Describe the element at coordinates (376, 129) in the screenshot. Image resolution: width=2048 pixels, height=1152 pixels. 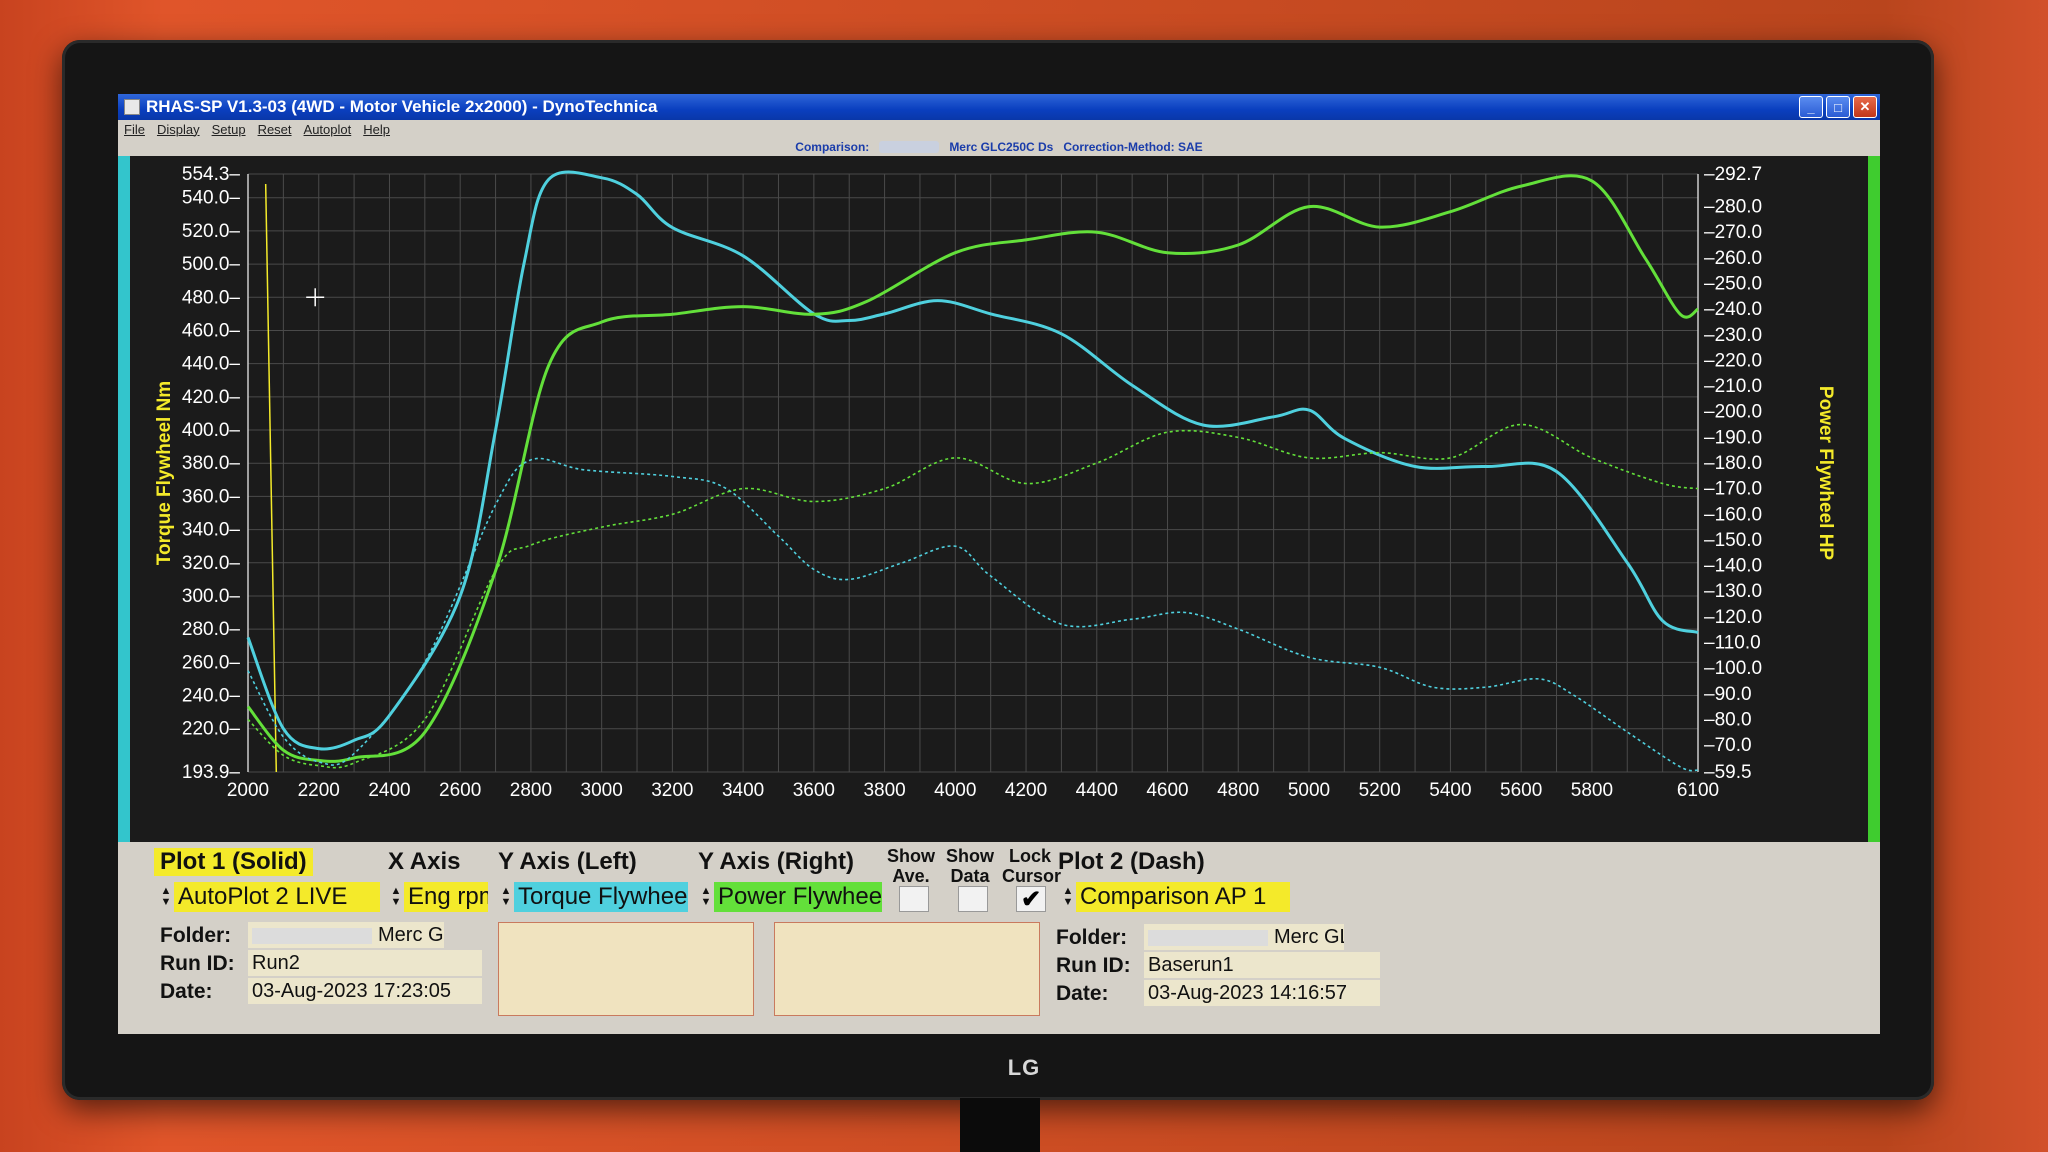
I see `menu-help: Help` at that location.